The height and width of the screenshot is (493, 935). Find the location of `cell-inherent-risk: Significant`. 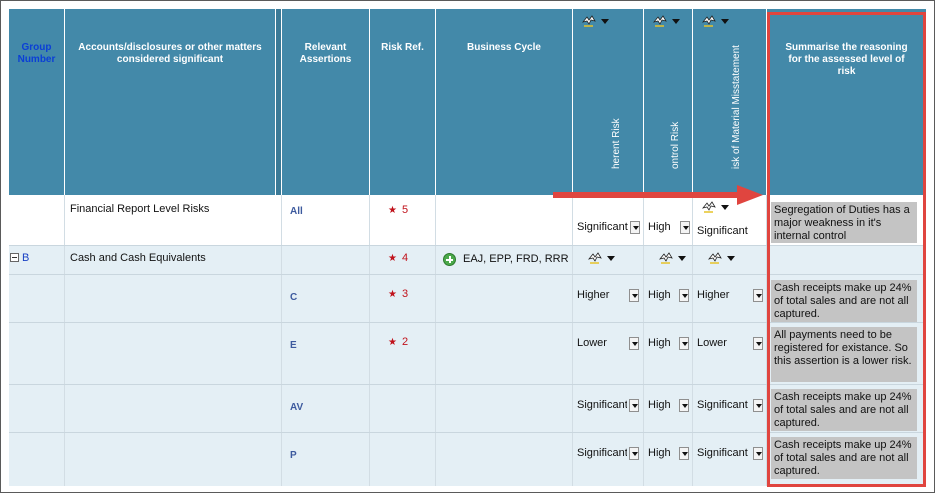

cell-inherent-risk: Significant is located at coordinates (608, 459).